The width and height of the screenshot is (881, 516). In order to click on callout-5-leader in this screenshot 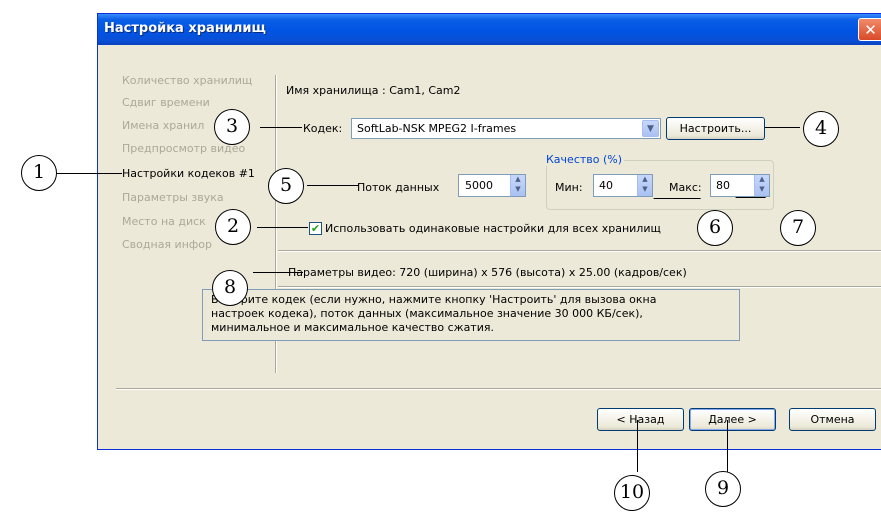, I will do `click(333, 186)`.